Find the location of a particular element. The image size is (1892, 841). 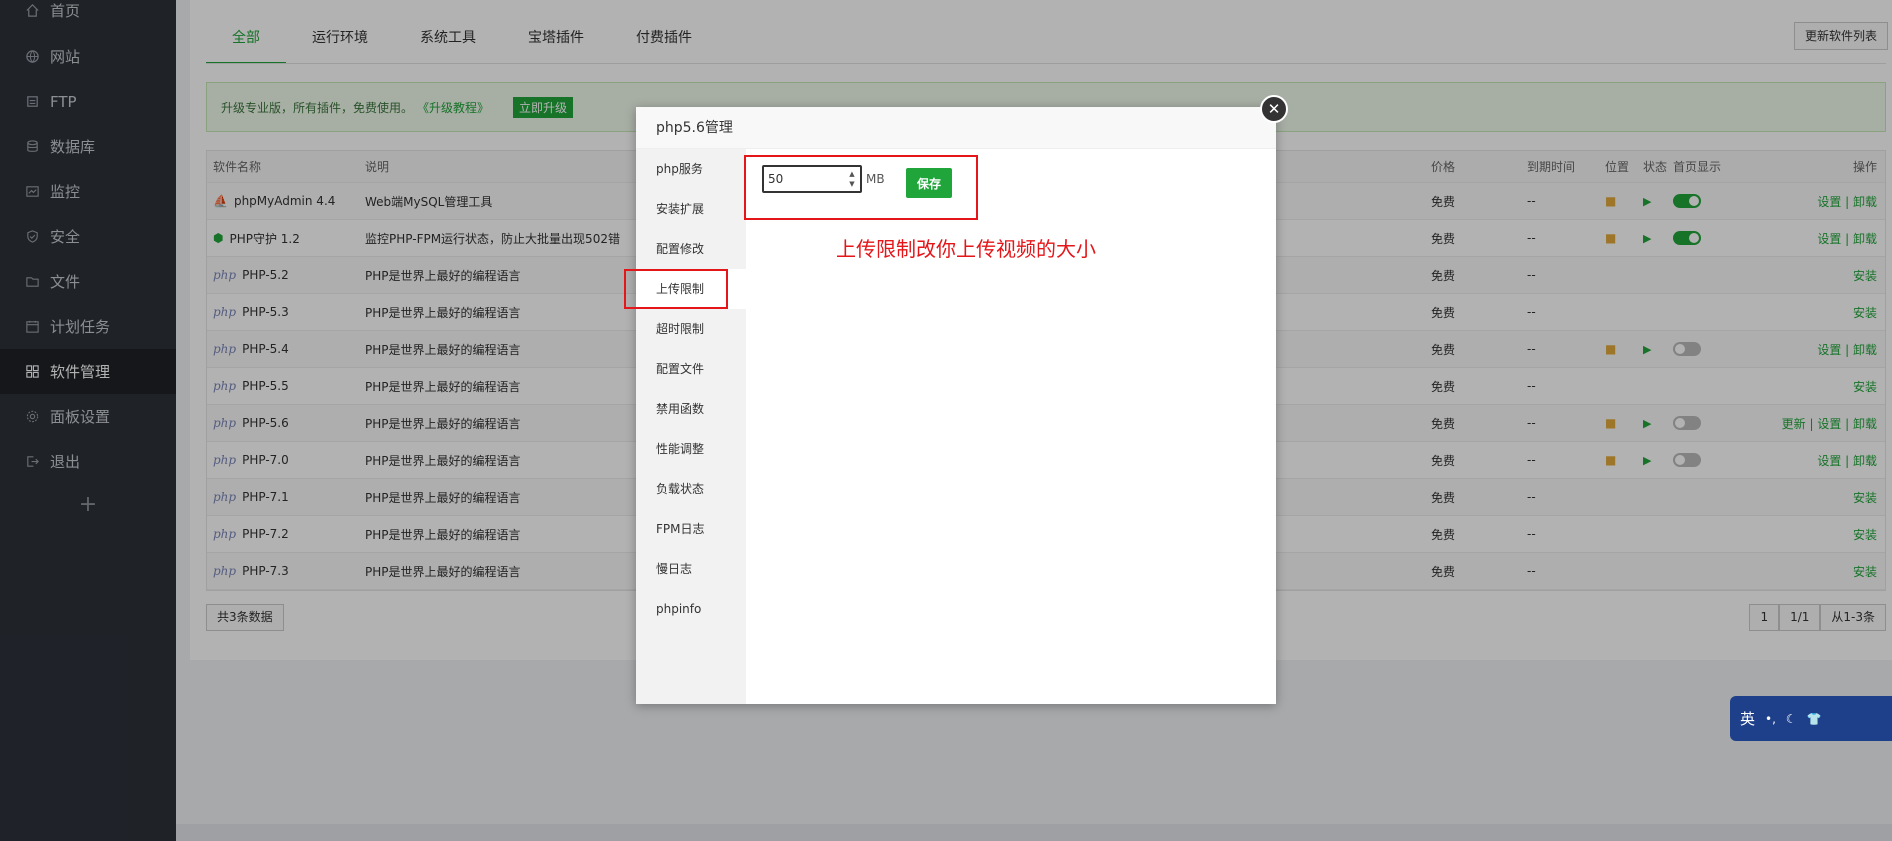

menu-load-status: 负载状态 is located at coordinates (691, 489).